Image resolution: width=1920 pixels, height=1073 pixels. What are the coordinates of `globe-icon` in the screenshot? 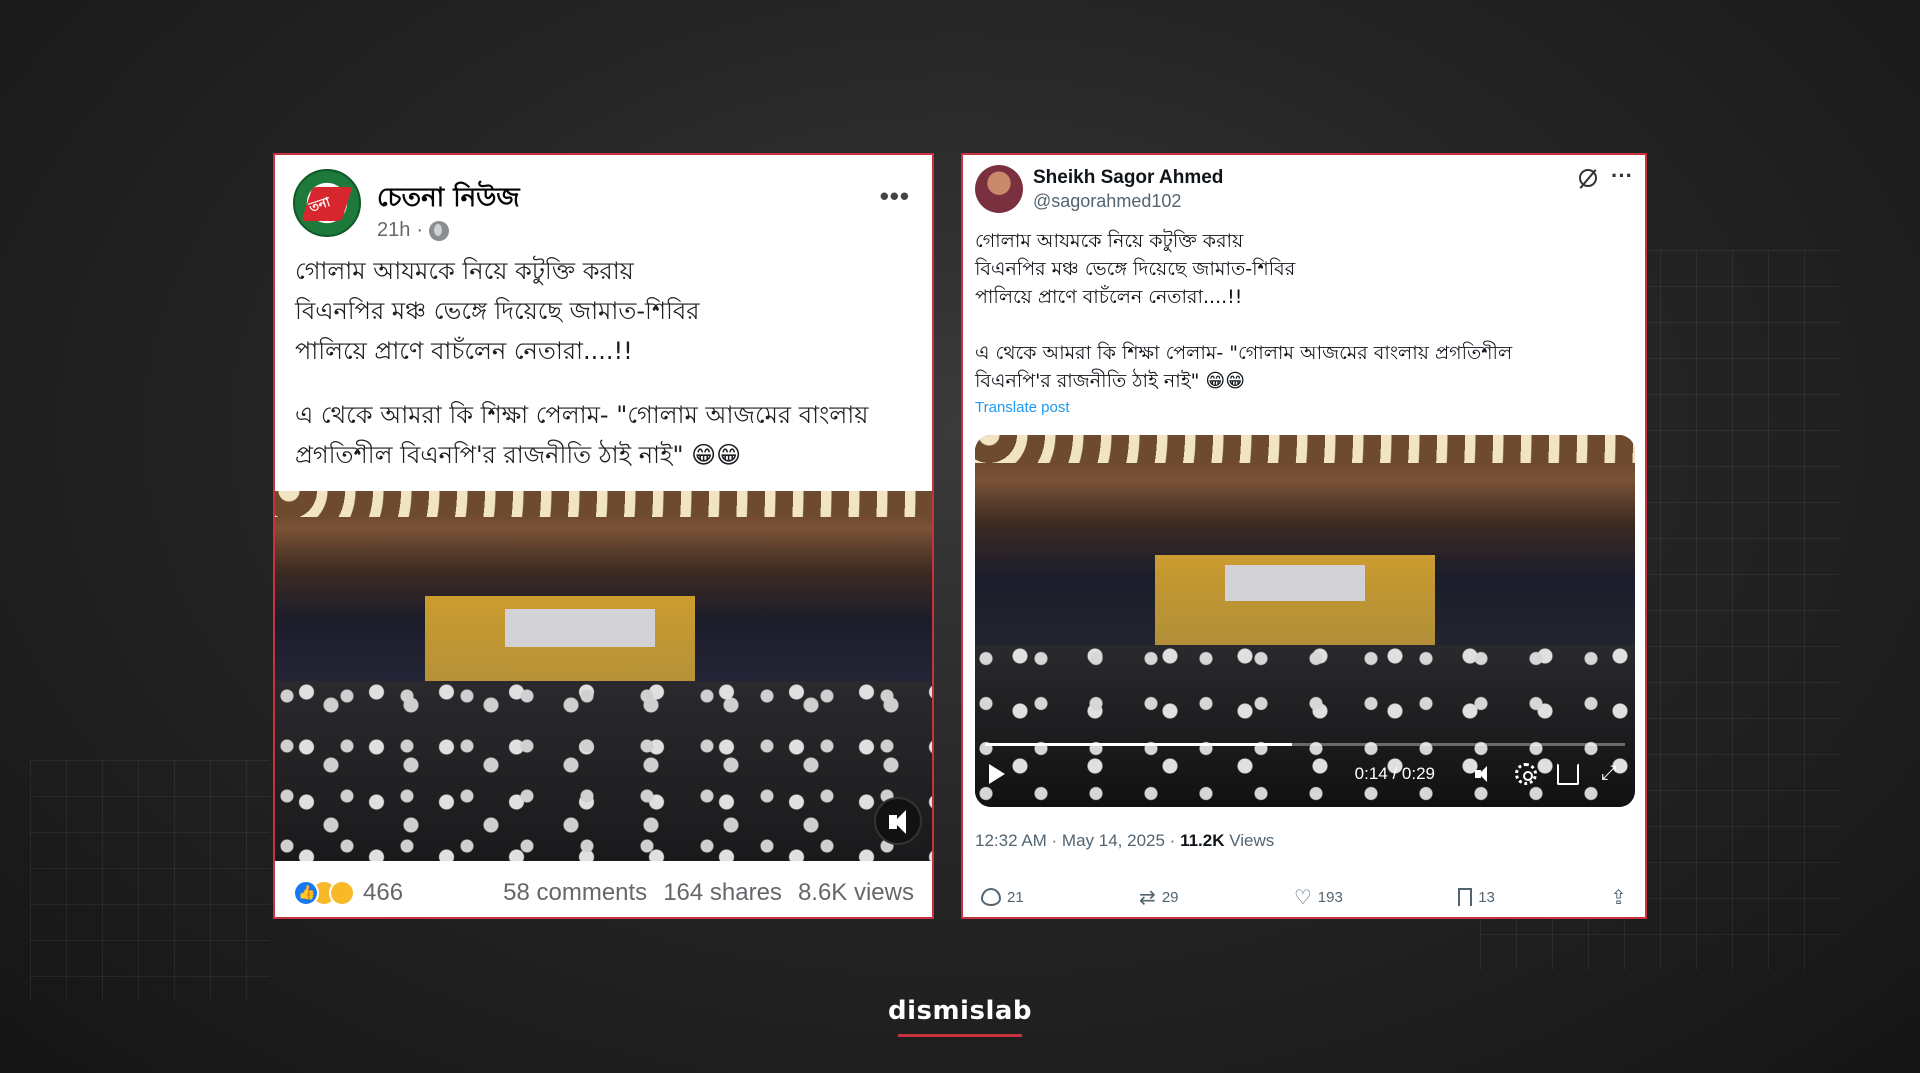 It's located at (439, 230).